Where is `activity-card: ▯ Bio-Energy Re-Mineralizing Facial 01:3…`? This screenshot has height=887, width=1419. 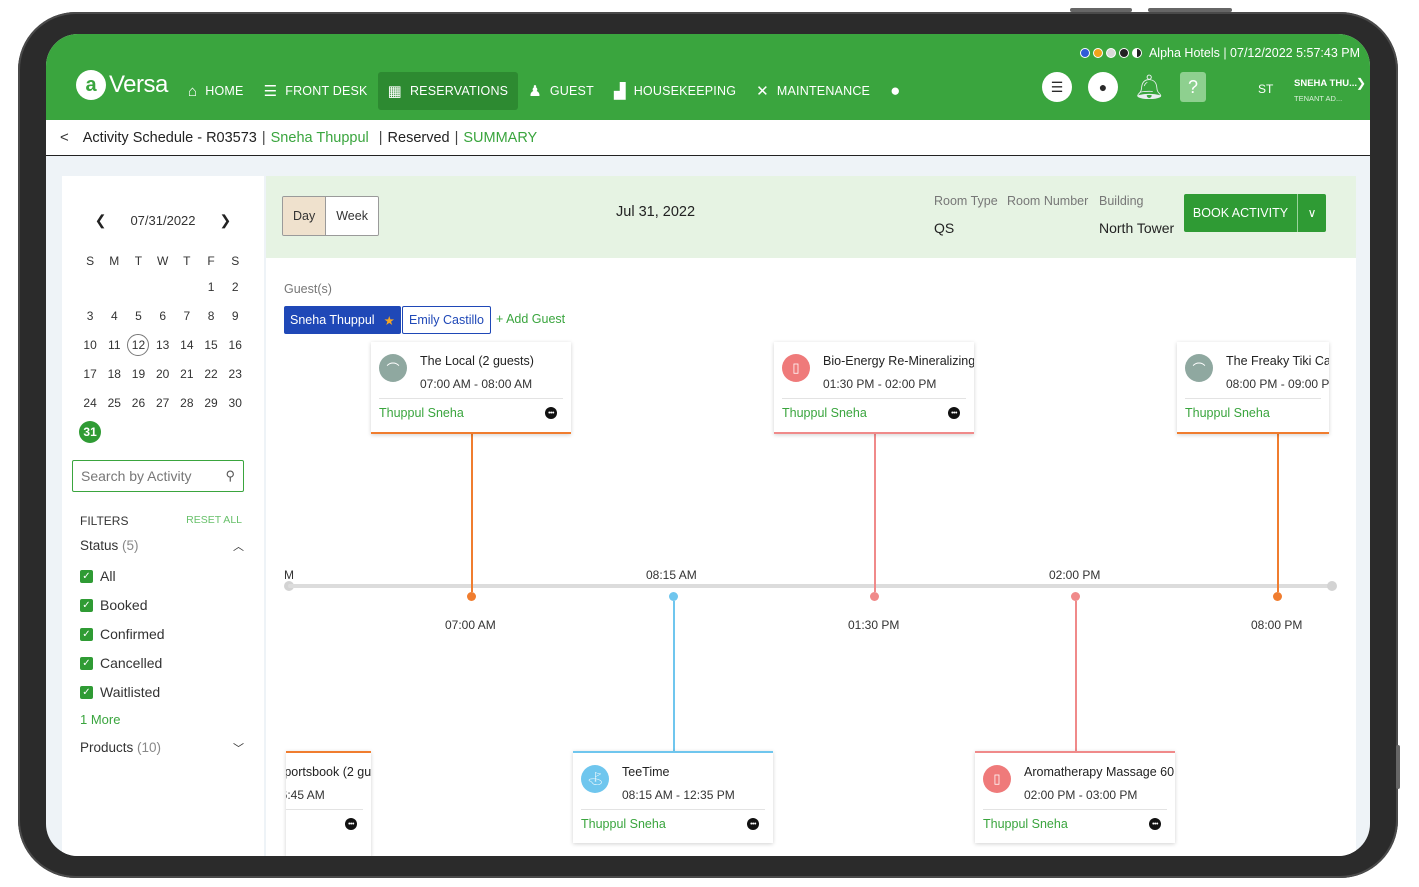 activity-card: ▯ Bio-Energy Re-Mineralizing Facial 01:3… is located at coordinates (874, 388).